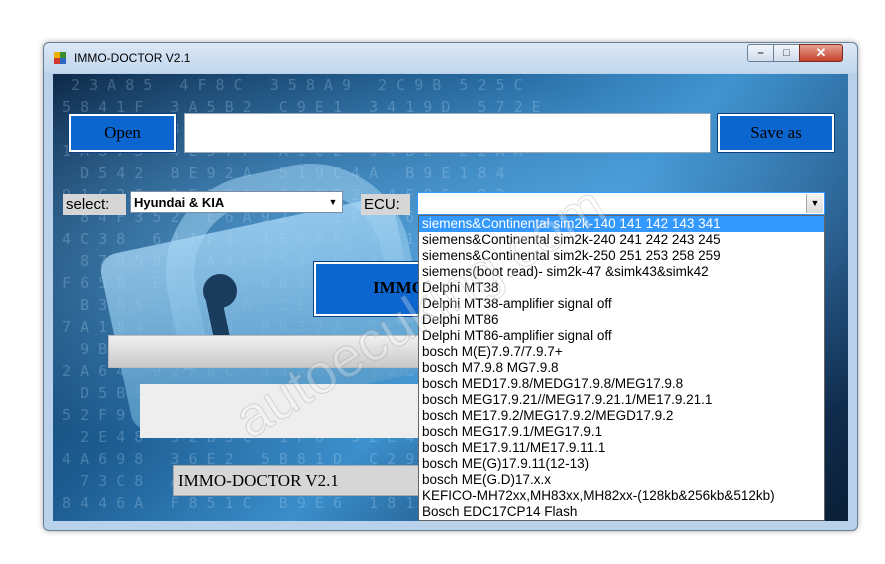 This screenshot has height=564, width=885. I want to click on ecu-option: Delphi MT86, so click(621, 320).